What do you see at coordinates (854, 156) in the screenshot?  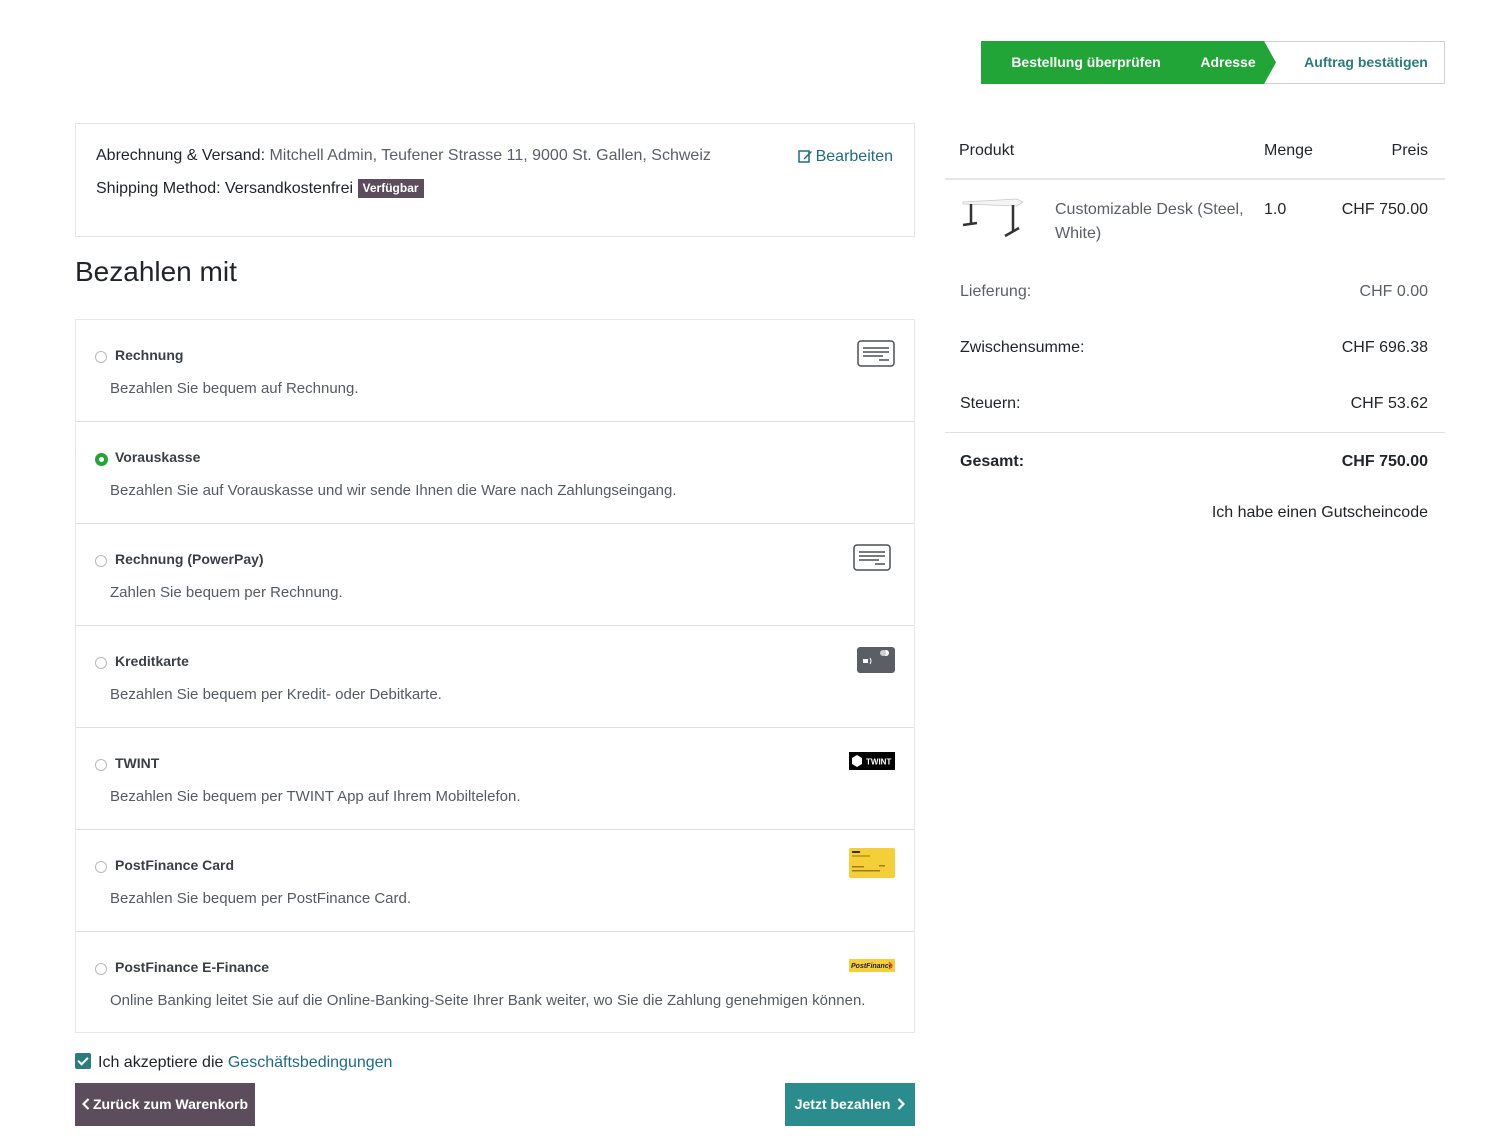 I see `edit-address-label: Bearbeiten` at bounding box center [854, 156].